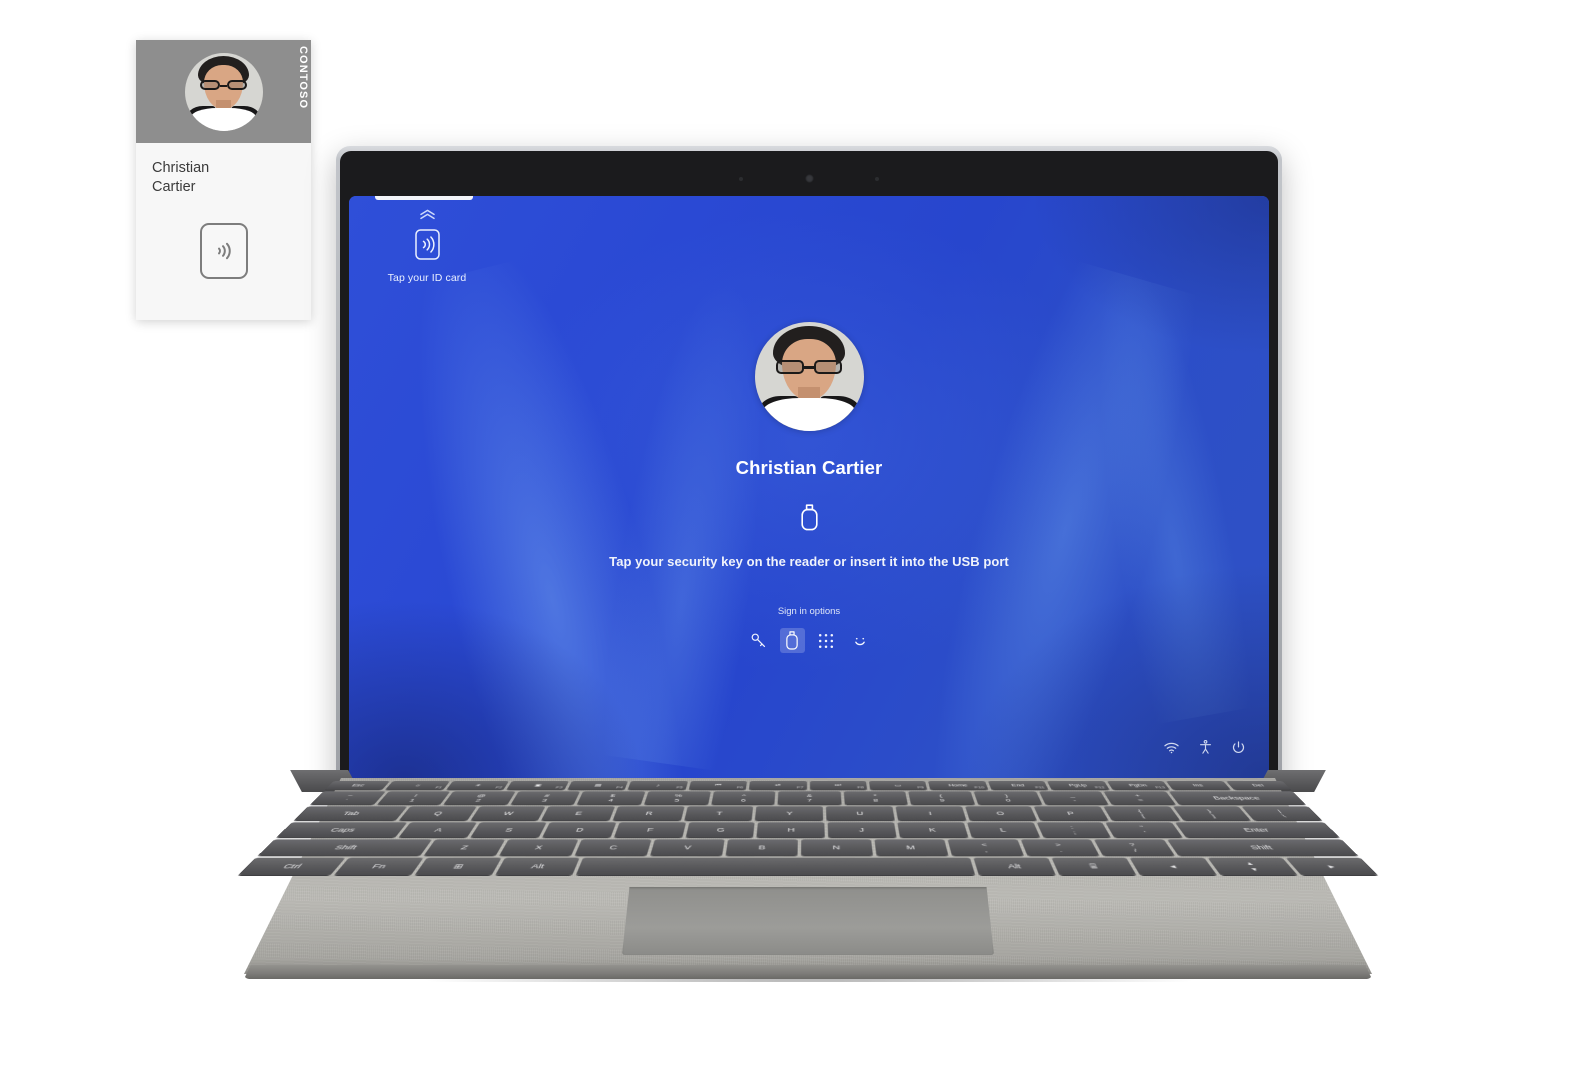 This screenshot has width=1596, height=1080. Describe the element at coordinates (836, 847) in the screenshot. I see `key-n: N` at that location.